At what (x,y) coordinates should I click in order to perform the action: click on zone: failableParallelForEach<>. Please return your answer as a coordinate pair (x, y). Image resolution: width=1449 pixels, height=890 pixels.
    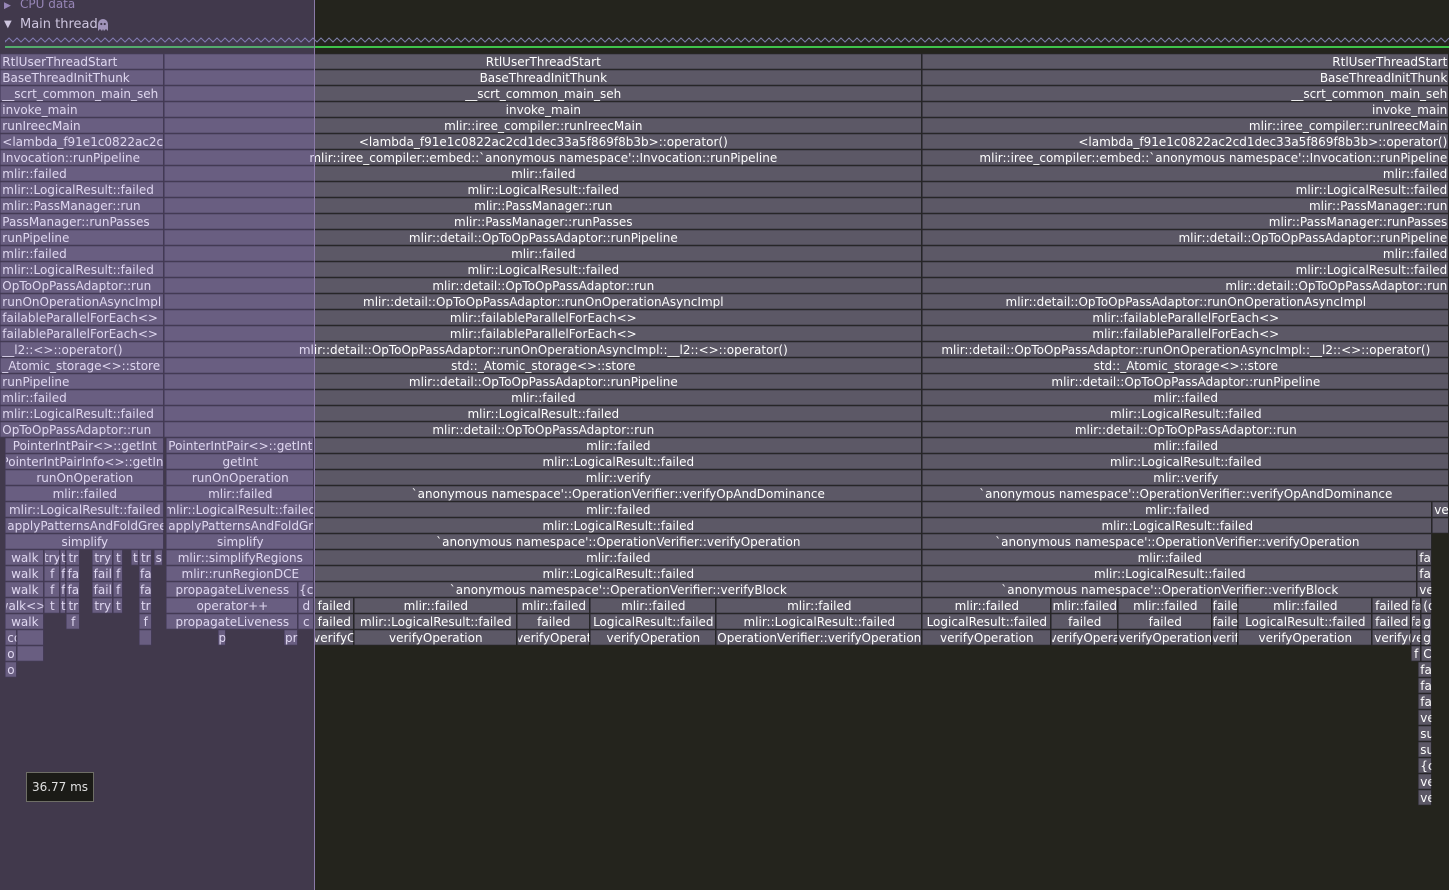
    Looking at the image, I should click on (82, 333).